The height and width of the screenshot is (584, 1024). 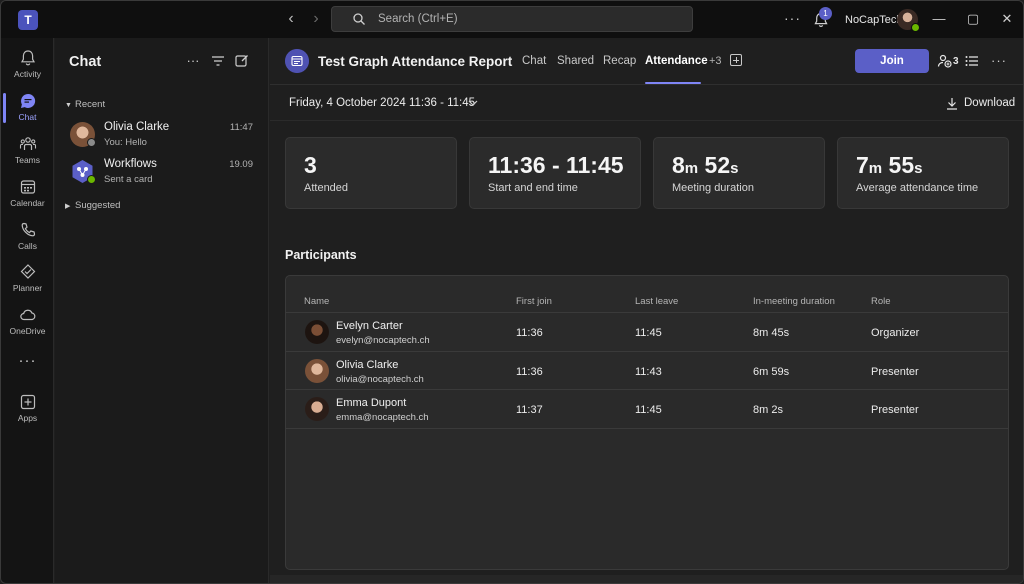 What do you see at coordinates (415, 61) in the screenshot?
I see `meeting-title: Test Graph Attendance Report` at bounding box center [415, 61].